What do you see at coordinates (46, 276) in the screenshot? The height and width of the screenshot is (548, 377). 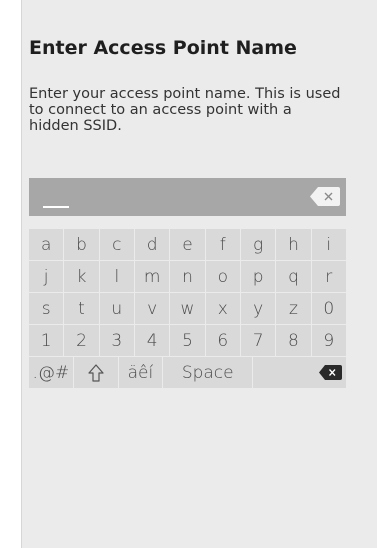 I see `key-j: j` at bounding box center [46, 276].